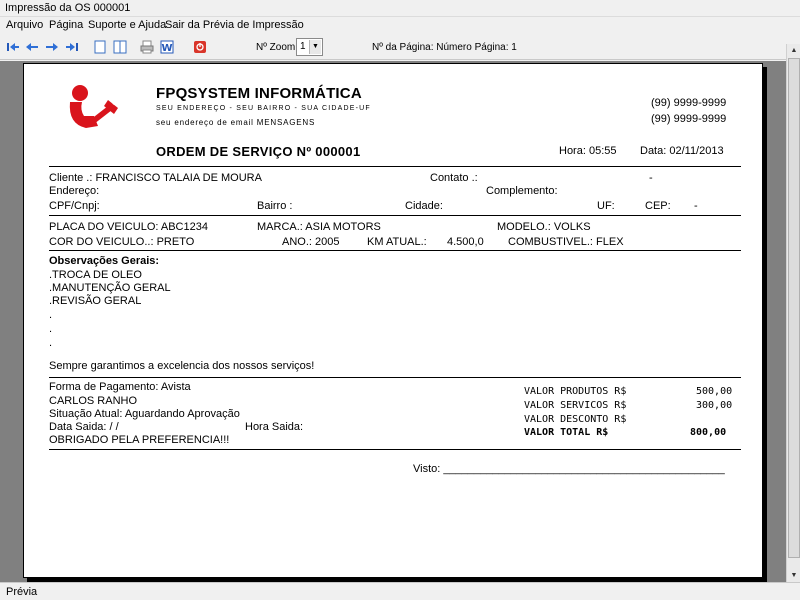 The height and width of the screenshot is (600, 800). Describe the element at coordinates (714, 391) in the screenshot. I see `total-value-products: 500,00` at that location.